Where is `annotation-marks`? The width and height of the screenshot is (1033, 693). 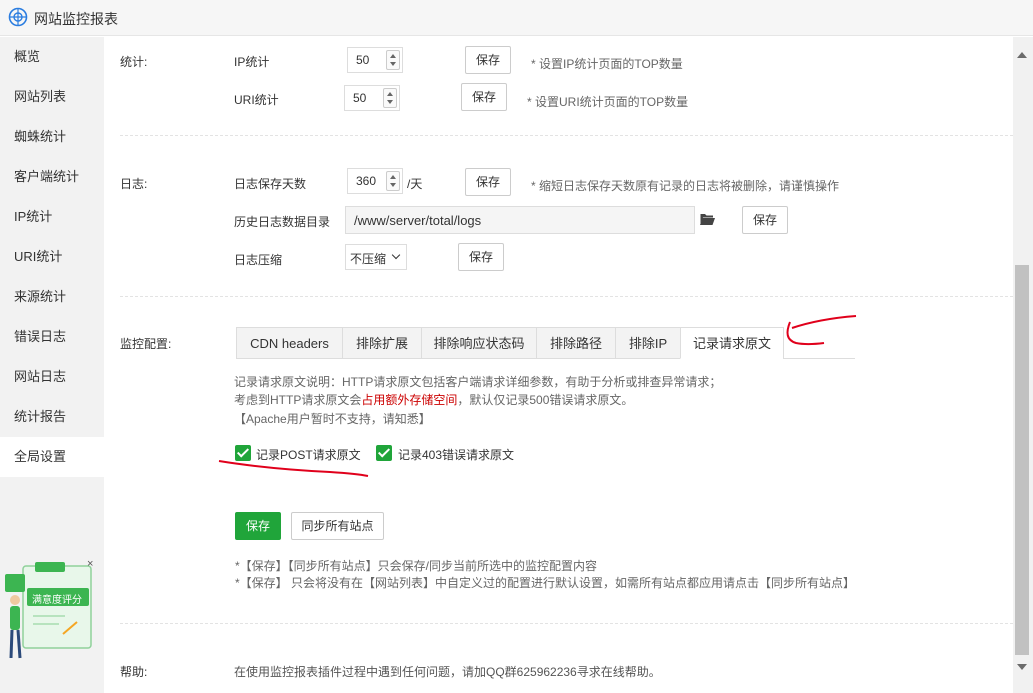 annotation-marks is located at coordinates (537, 396).